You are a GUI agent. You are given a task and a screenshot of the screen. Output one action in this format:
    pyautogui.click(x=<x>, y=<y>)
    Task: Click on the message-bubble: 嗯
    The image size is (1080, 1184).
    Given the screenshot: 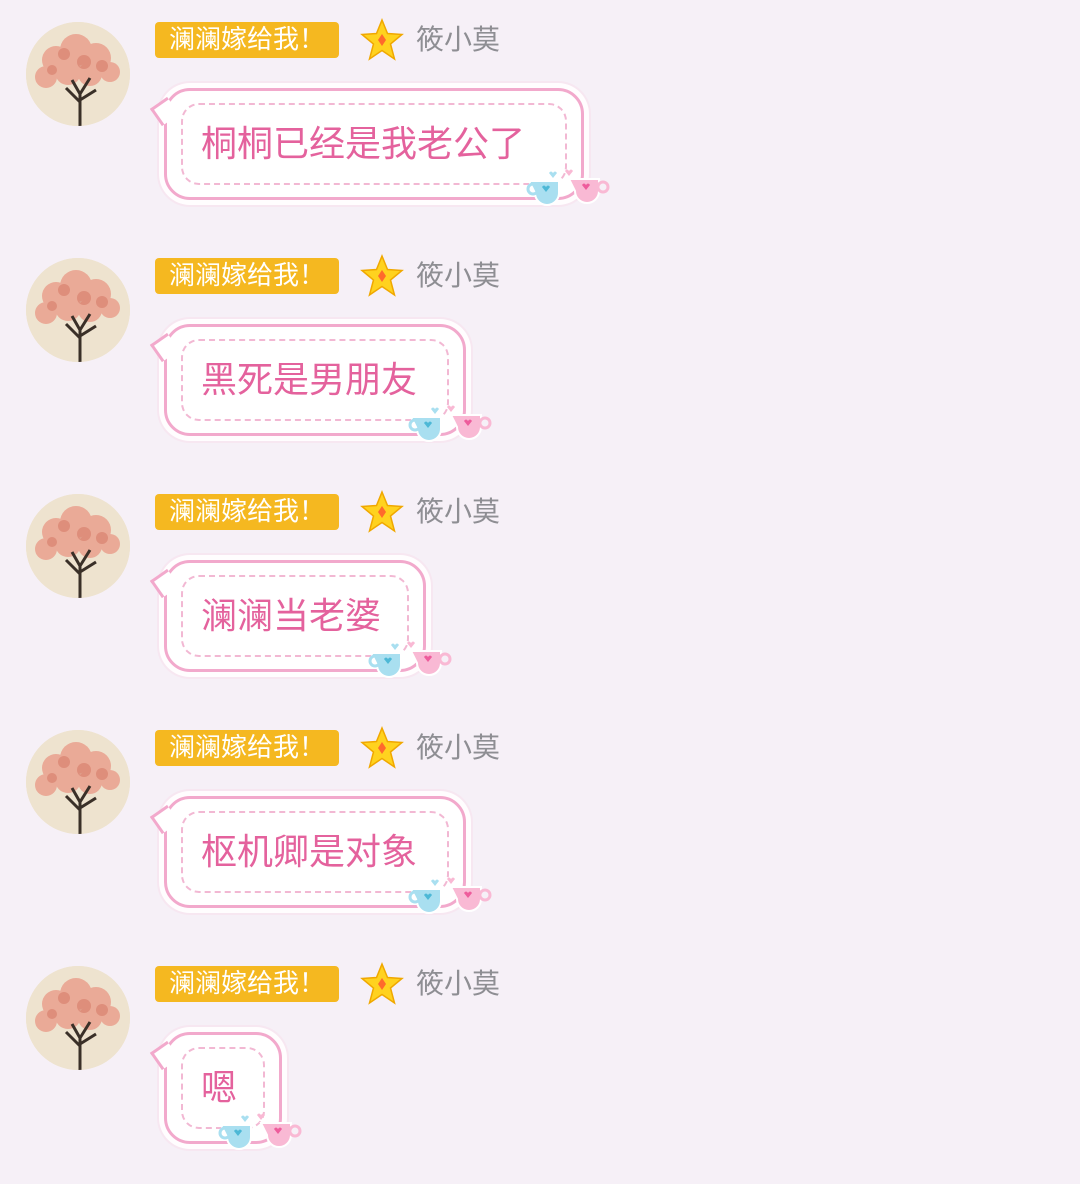 What is the action you would take?
    pyautogui.click(x=225, y=1091)
    